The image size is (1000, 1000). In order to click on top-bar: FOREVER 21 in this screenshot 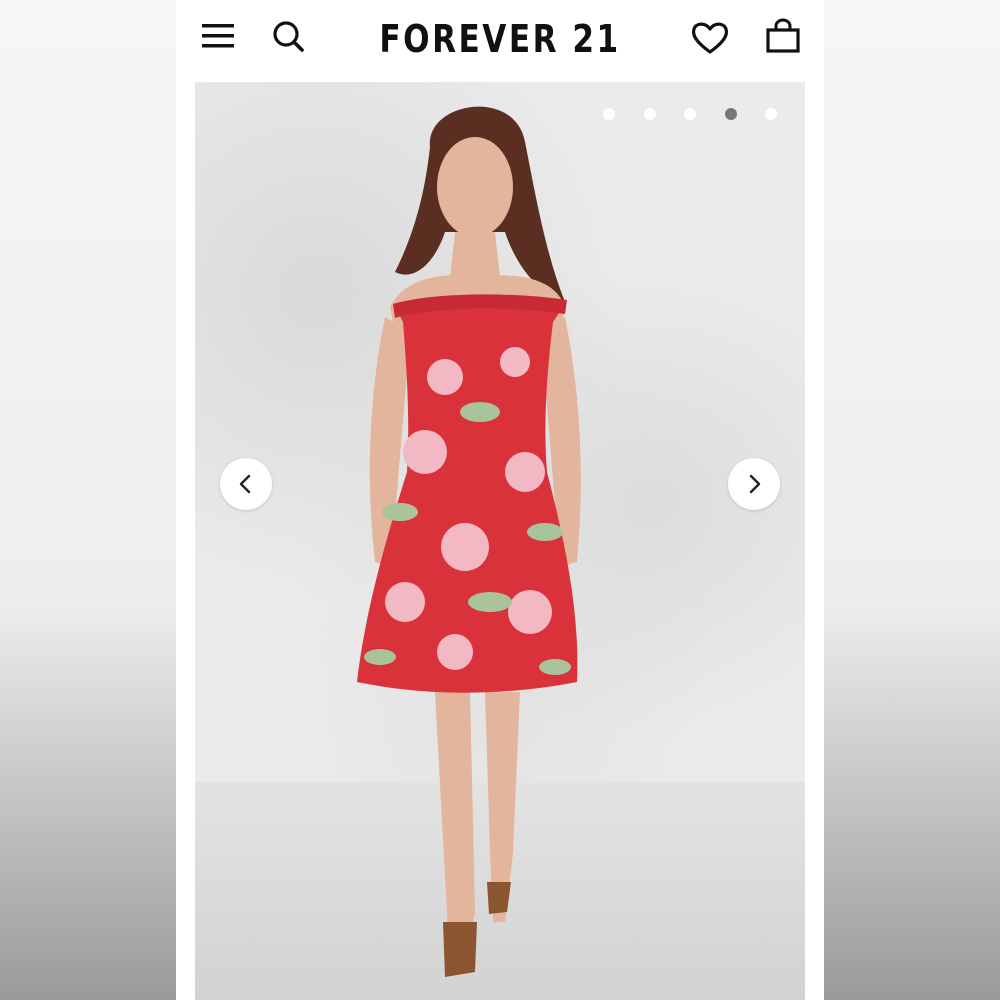, I will do `click(500, 39)`.